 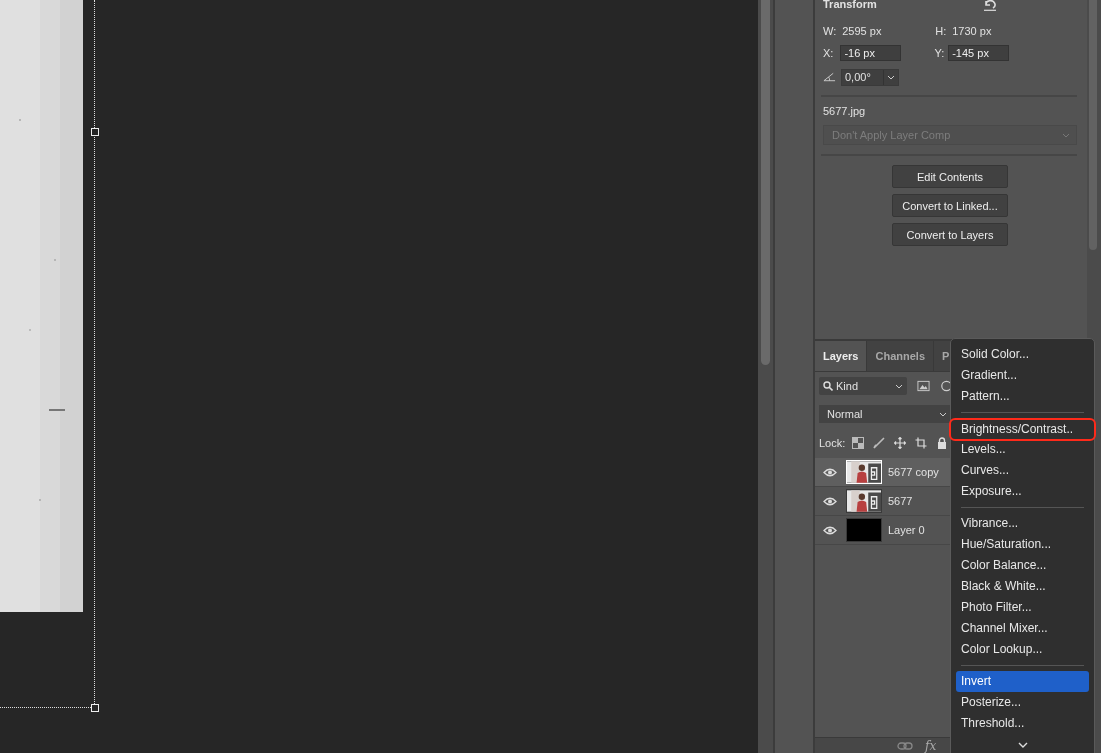 What do you see at coordinates (972, 31) in the screenshot?
I see `height-value: 1730 px` at bounding box center [972, 31].